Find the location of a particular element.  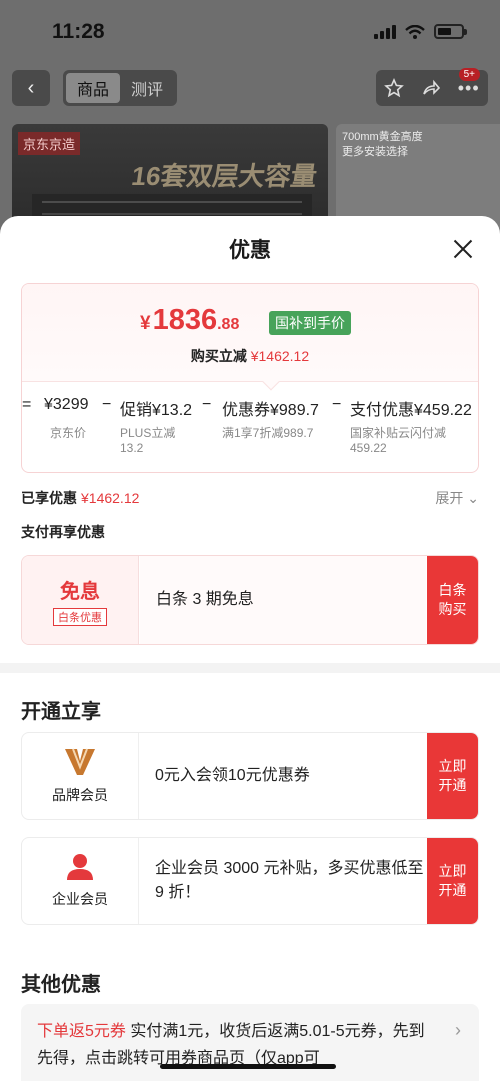

baitiao-buy-button: 白条 购买 is located at coordinates (452, 600).